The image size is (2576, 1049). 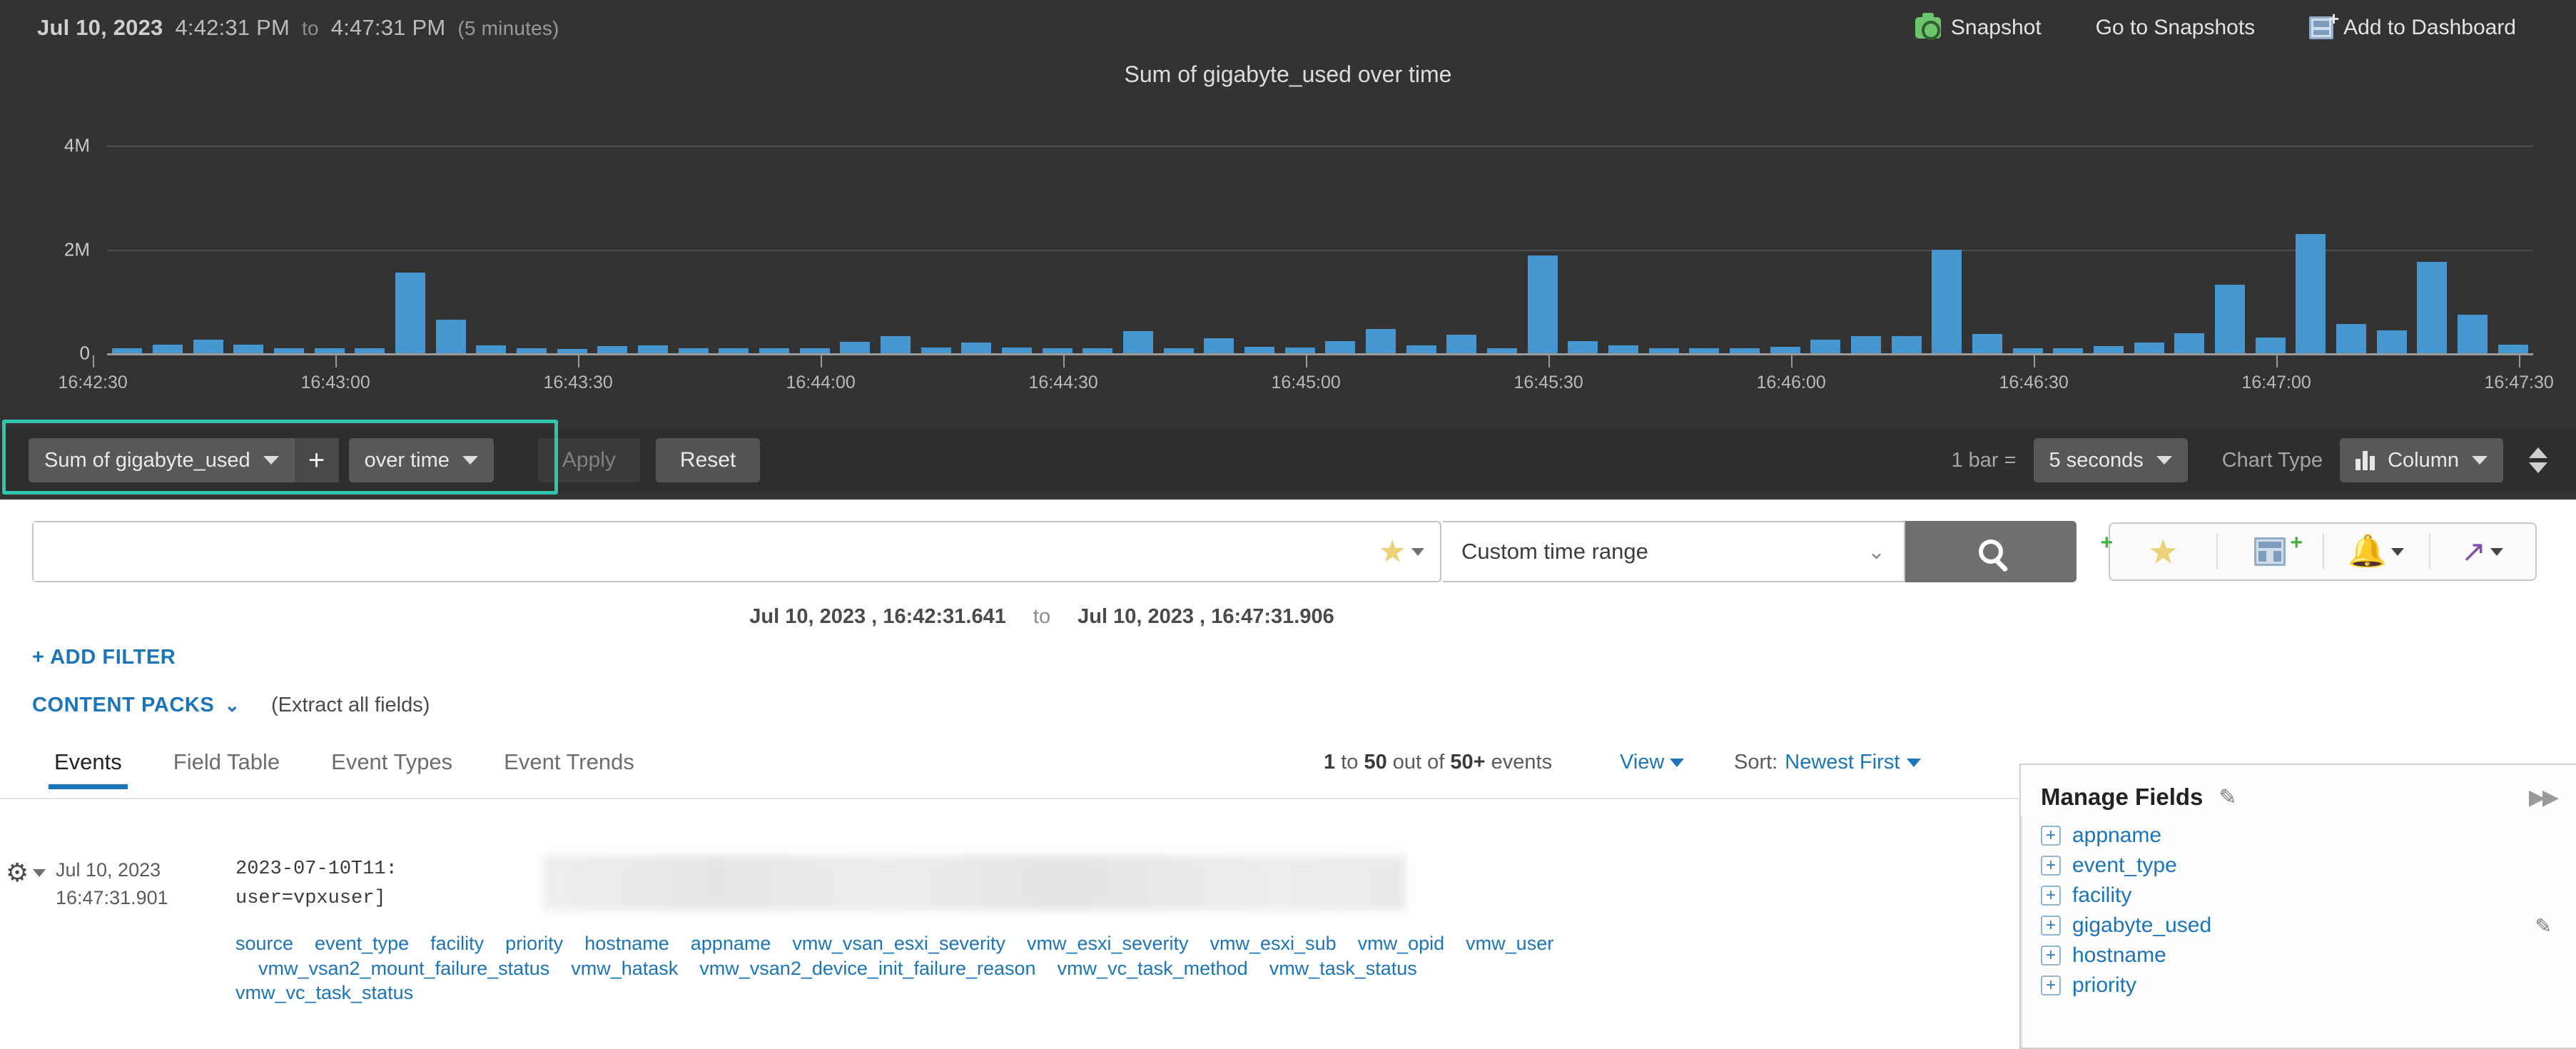 What do you see at coordinates (569, 769) in the screenshot?
I see `tab-event-trends: Event Trends` at bounding box center [569, 769].